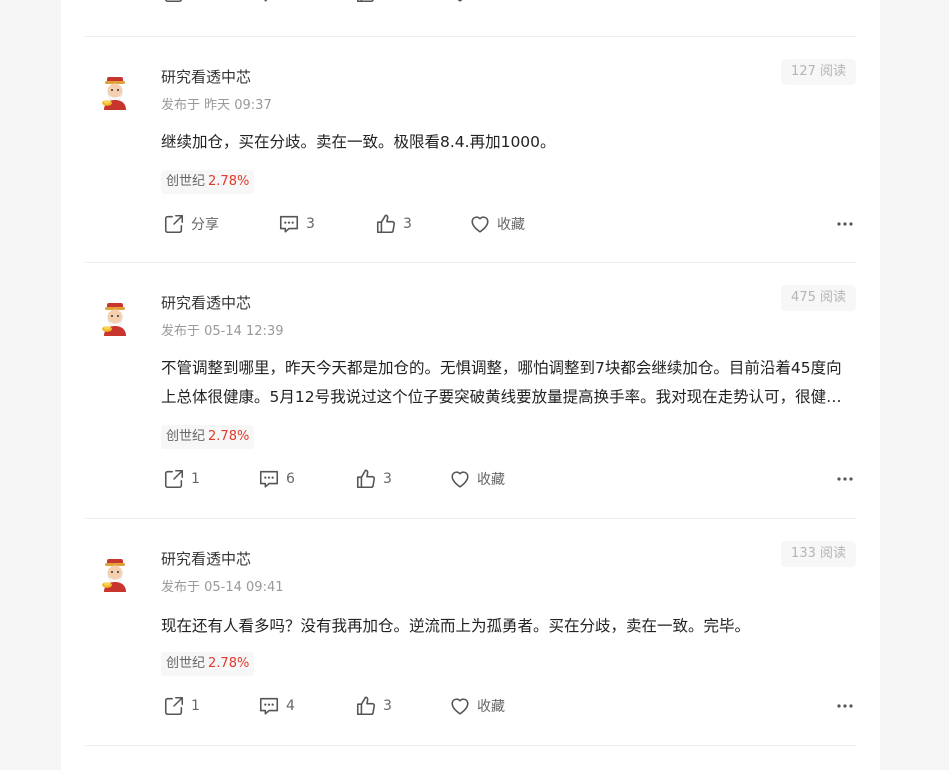 The width and height of the screenshot is (949, 770). I want to click on comment-count: 4, so click(290, 706).